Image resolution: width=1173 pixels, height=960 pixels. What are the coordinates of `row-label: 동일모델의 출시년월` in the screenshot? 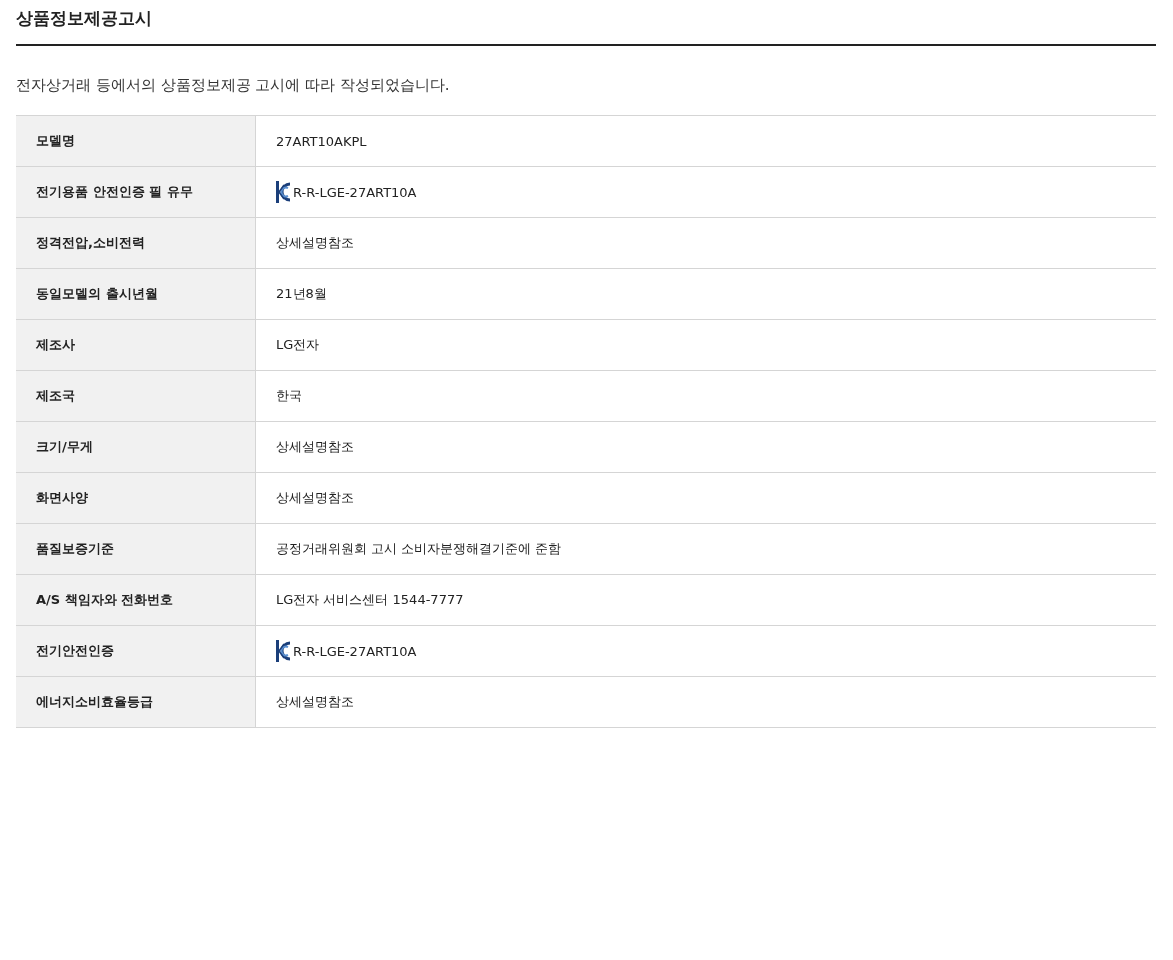 It's located at (136, 294).